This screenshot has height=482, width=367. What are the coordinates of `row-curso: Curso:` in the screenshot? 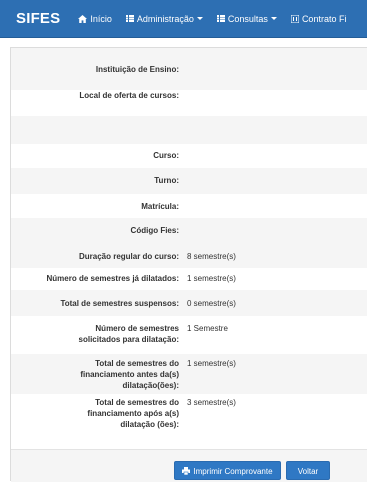 It's located at (189, 156).